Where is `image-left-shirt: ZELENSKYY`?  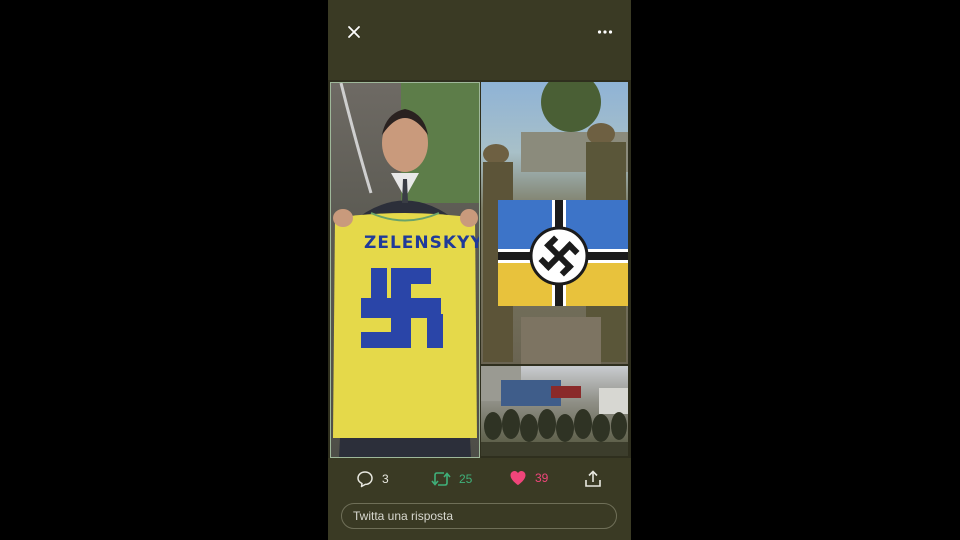 image-left-shirt: ZELENSKYY is located at coordinates (405, 270).